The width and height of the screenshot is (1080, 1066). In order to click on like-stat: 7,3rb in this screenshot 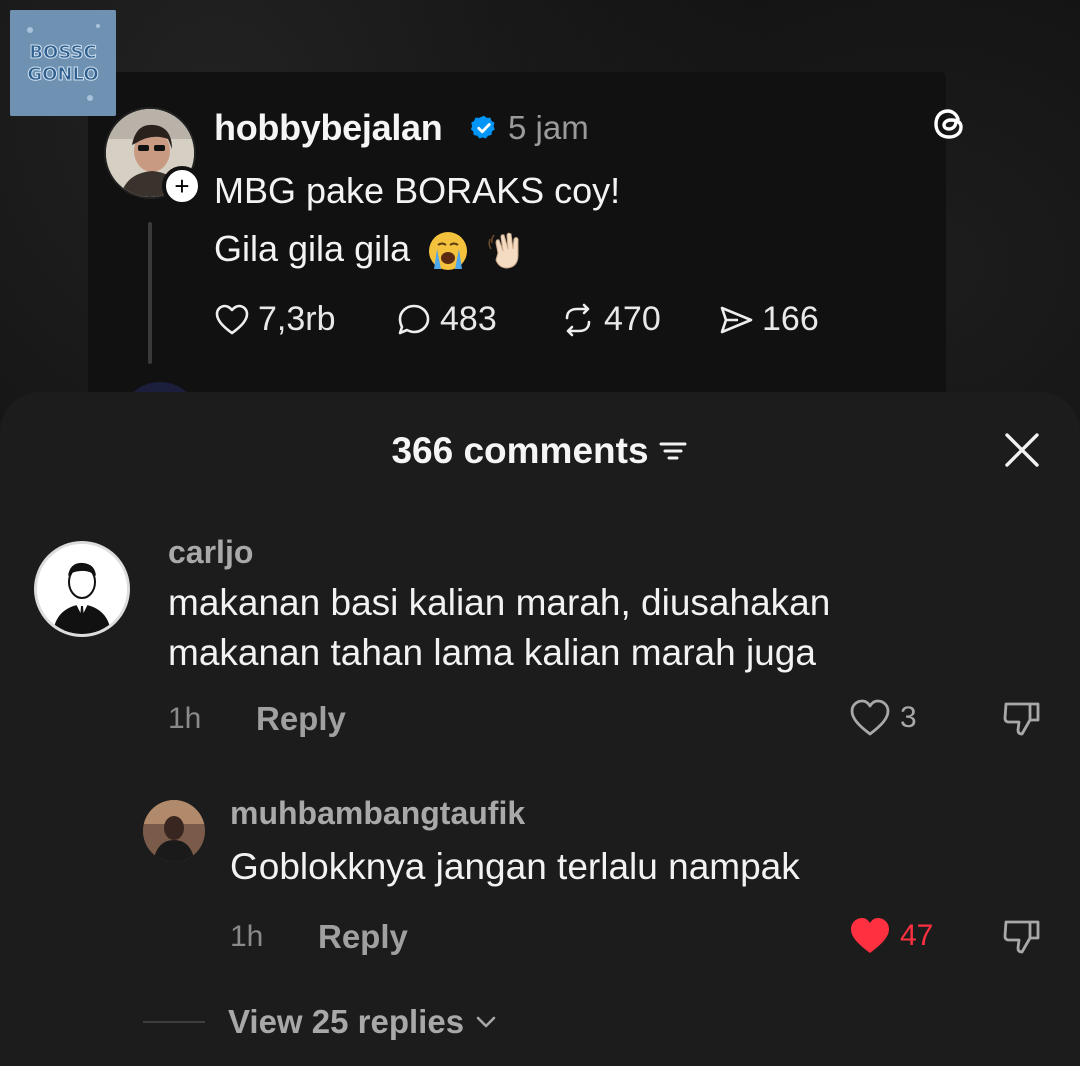, I will do `click(275, 319)`.